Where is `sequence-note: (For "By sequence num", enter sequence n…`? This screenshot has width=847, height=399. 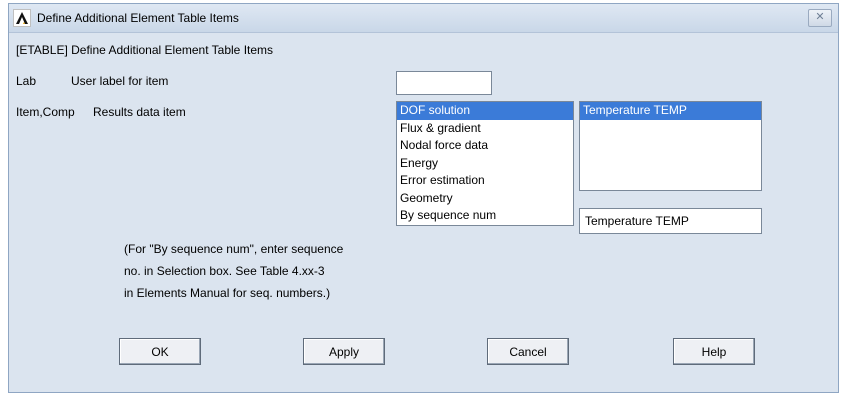 sequence-note: (For "By sequence num", enter sequence n… is located at coordinates (233, 271).